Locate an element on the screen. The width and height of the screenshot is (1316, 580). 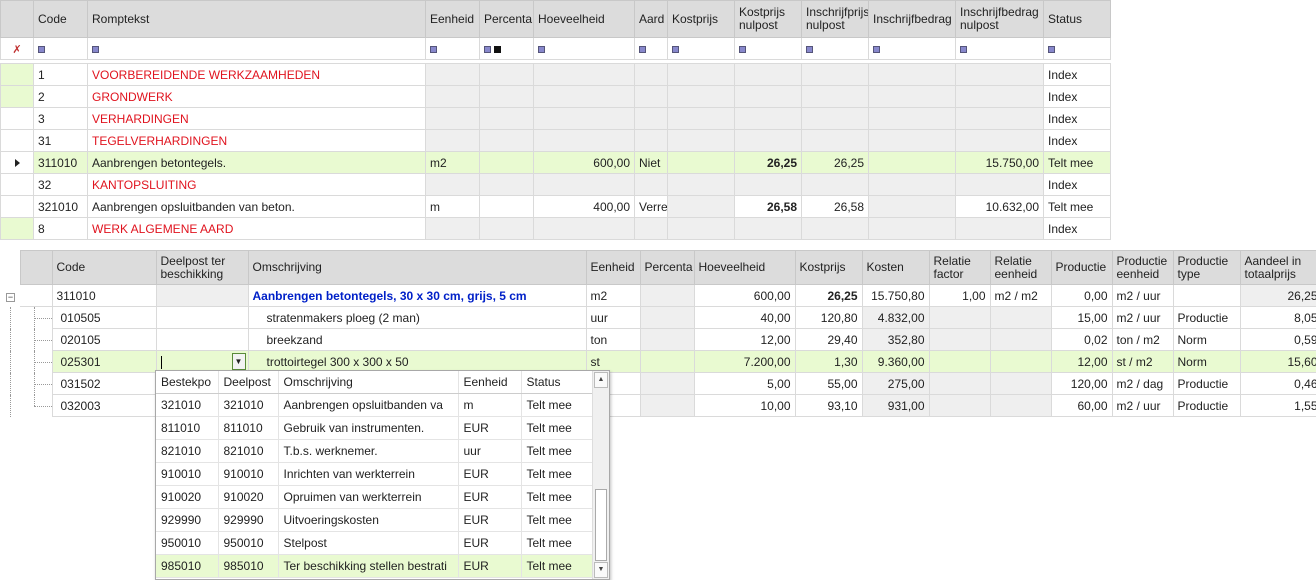
parent-relatie-factor: 1,00 is located at coordinates (959, 295).